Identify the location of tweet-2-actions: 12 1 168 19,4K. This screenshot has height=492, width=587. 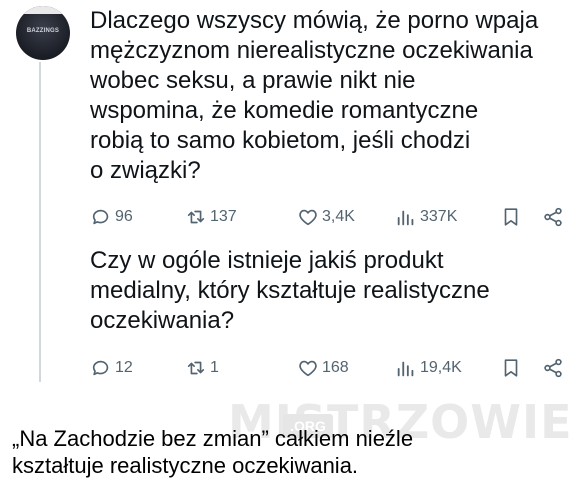
(332, 368).